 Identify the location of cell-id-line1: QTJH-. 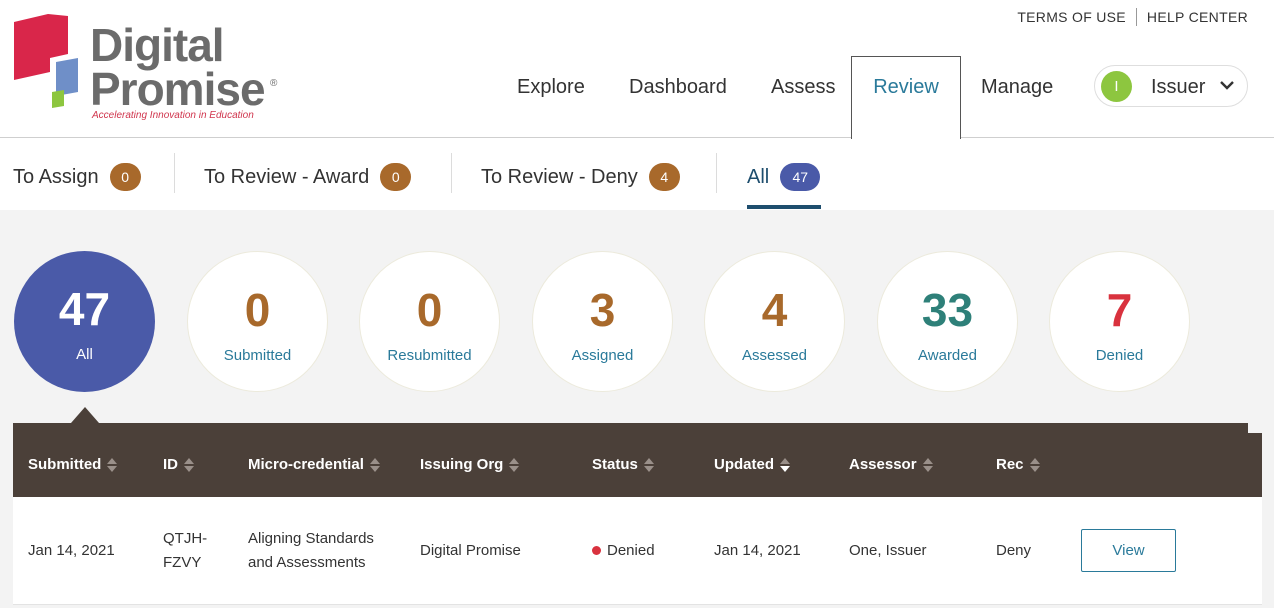
(185, 538).